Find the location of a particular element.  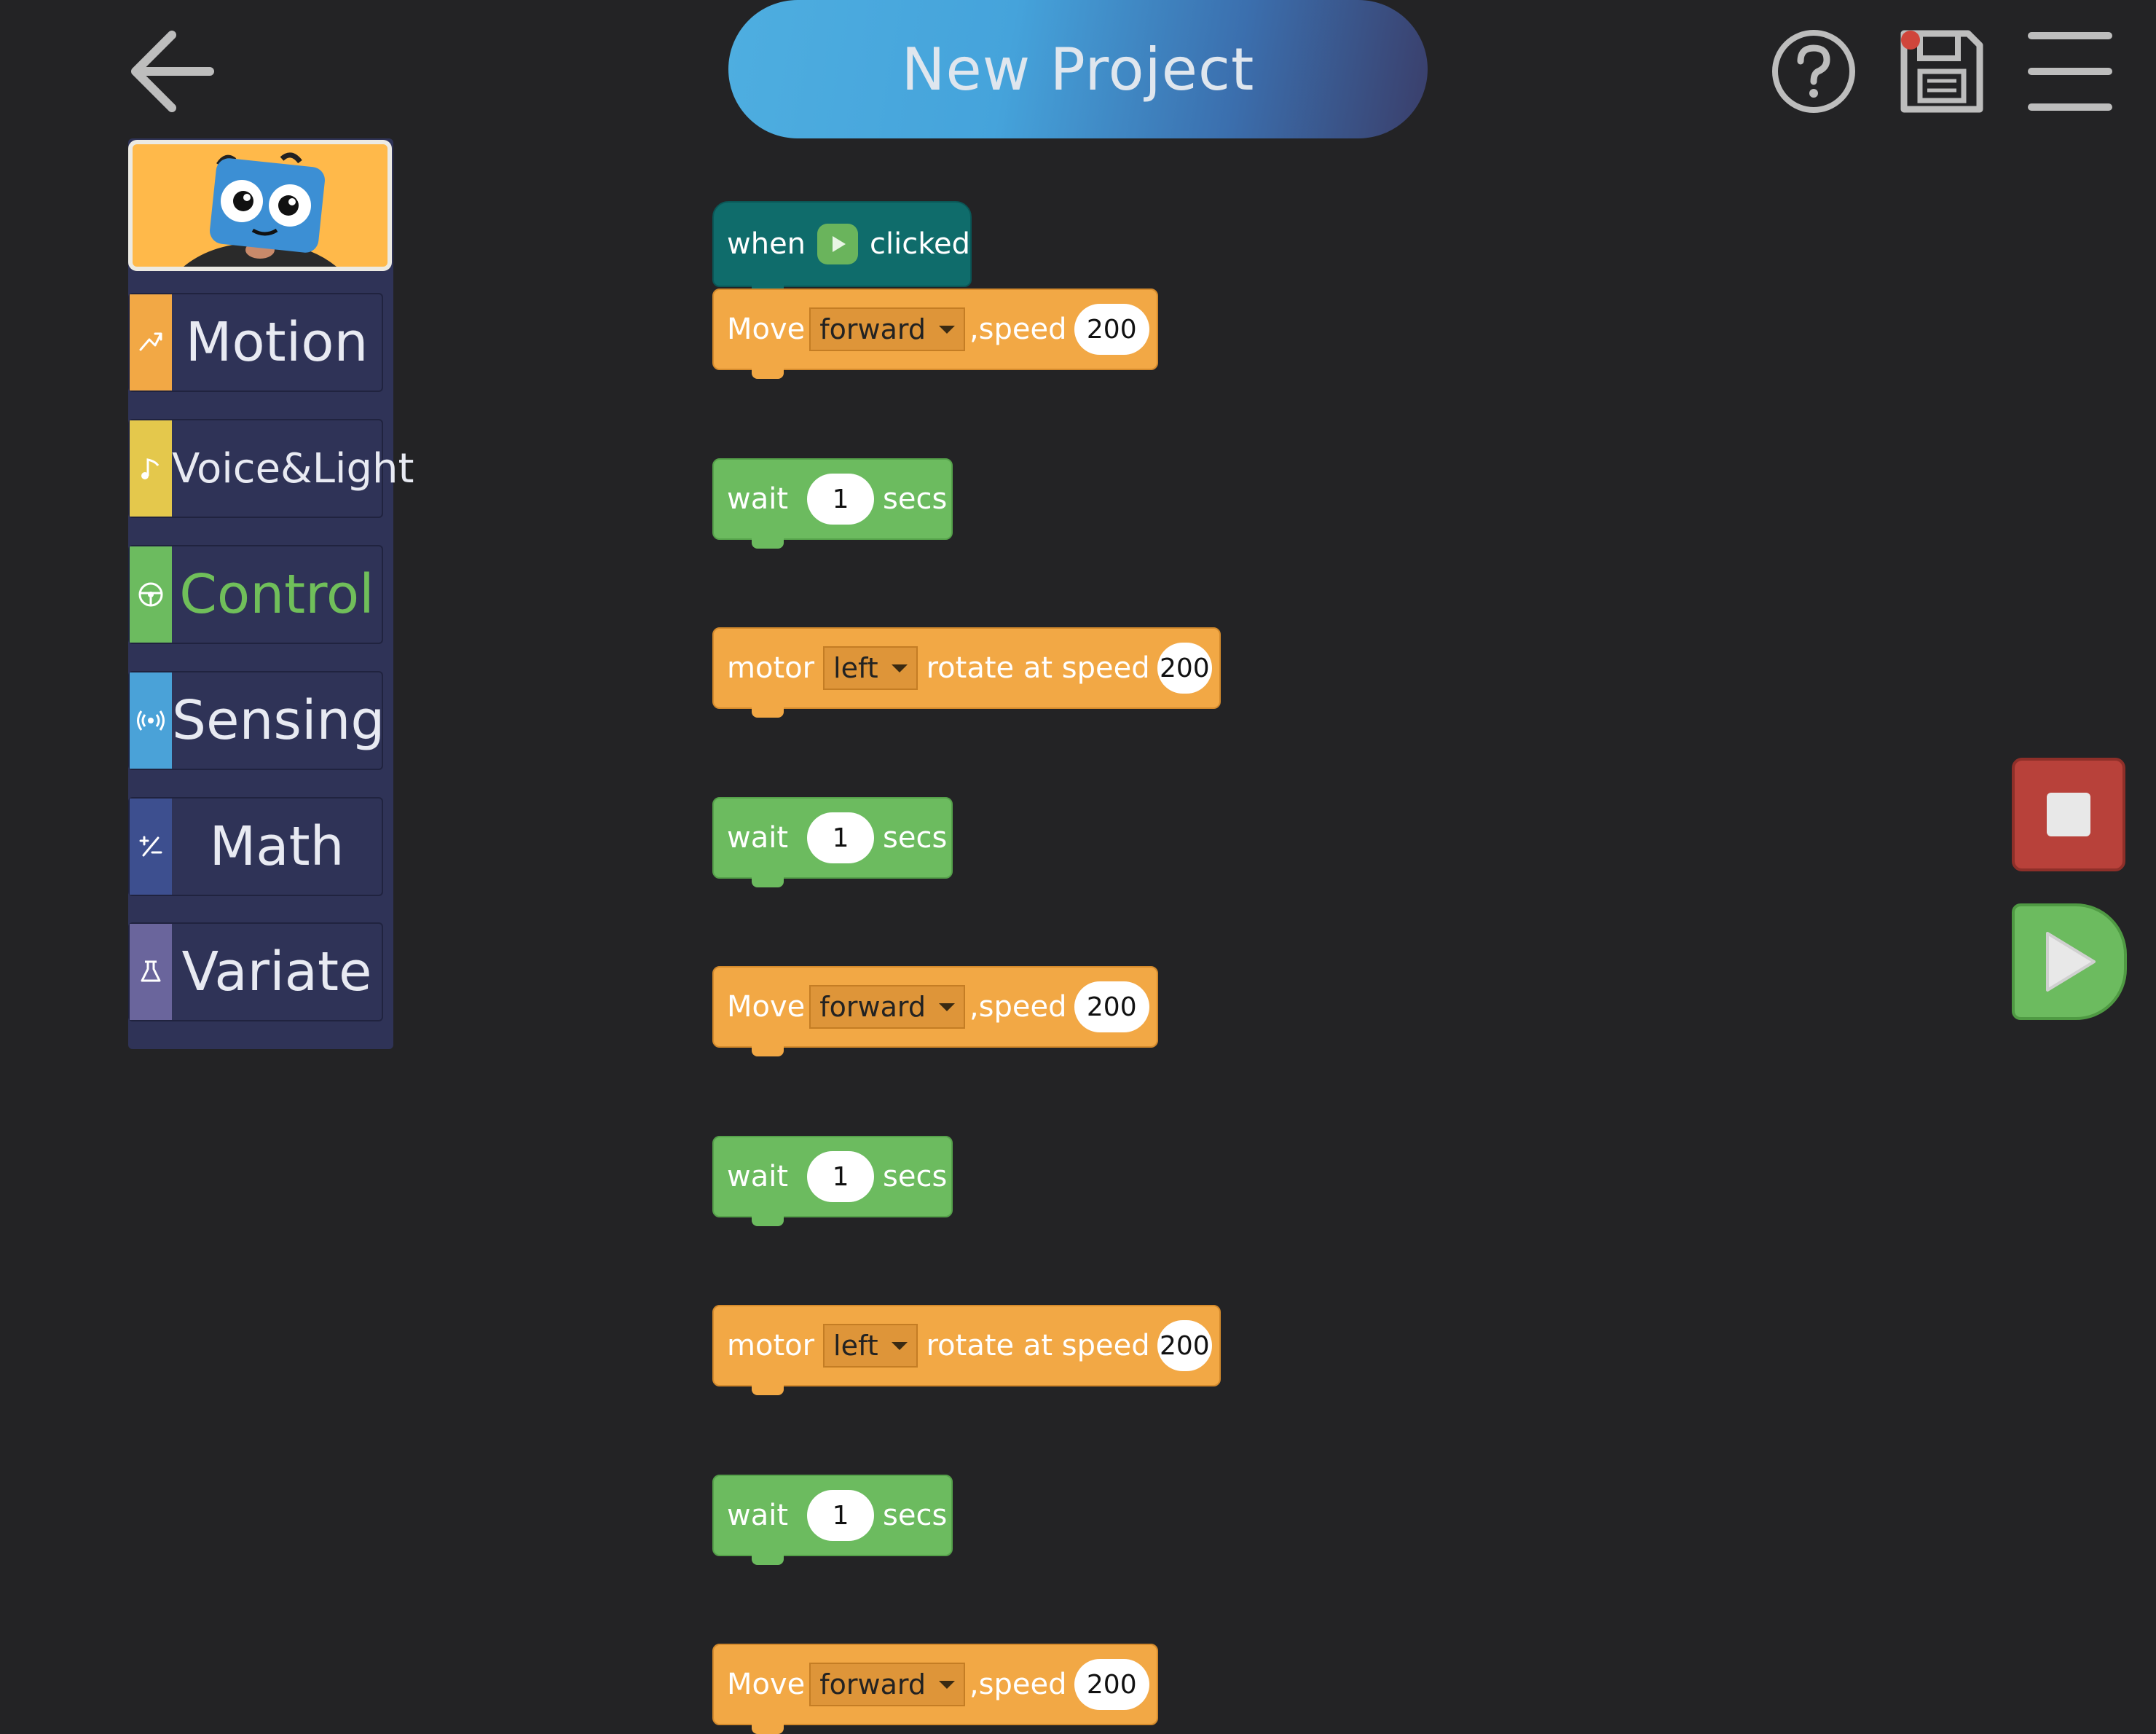

category-label: Math is located at coordinates (277, 846).